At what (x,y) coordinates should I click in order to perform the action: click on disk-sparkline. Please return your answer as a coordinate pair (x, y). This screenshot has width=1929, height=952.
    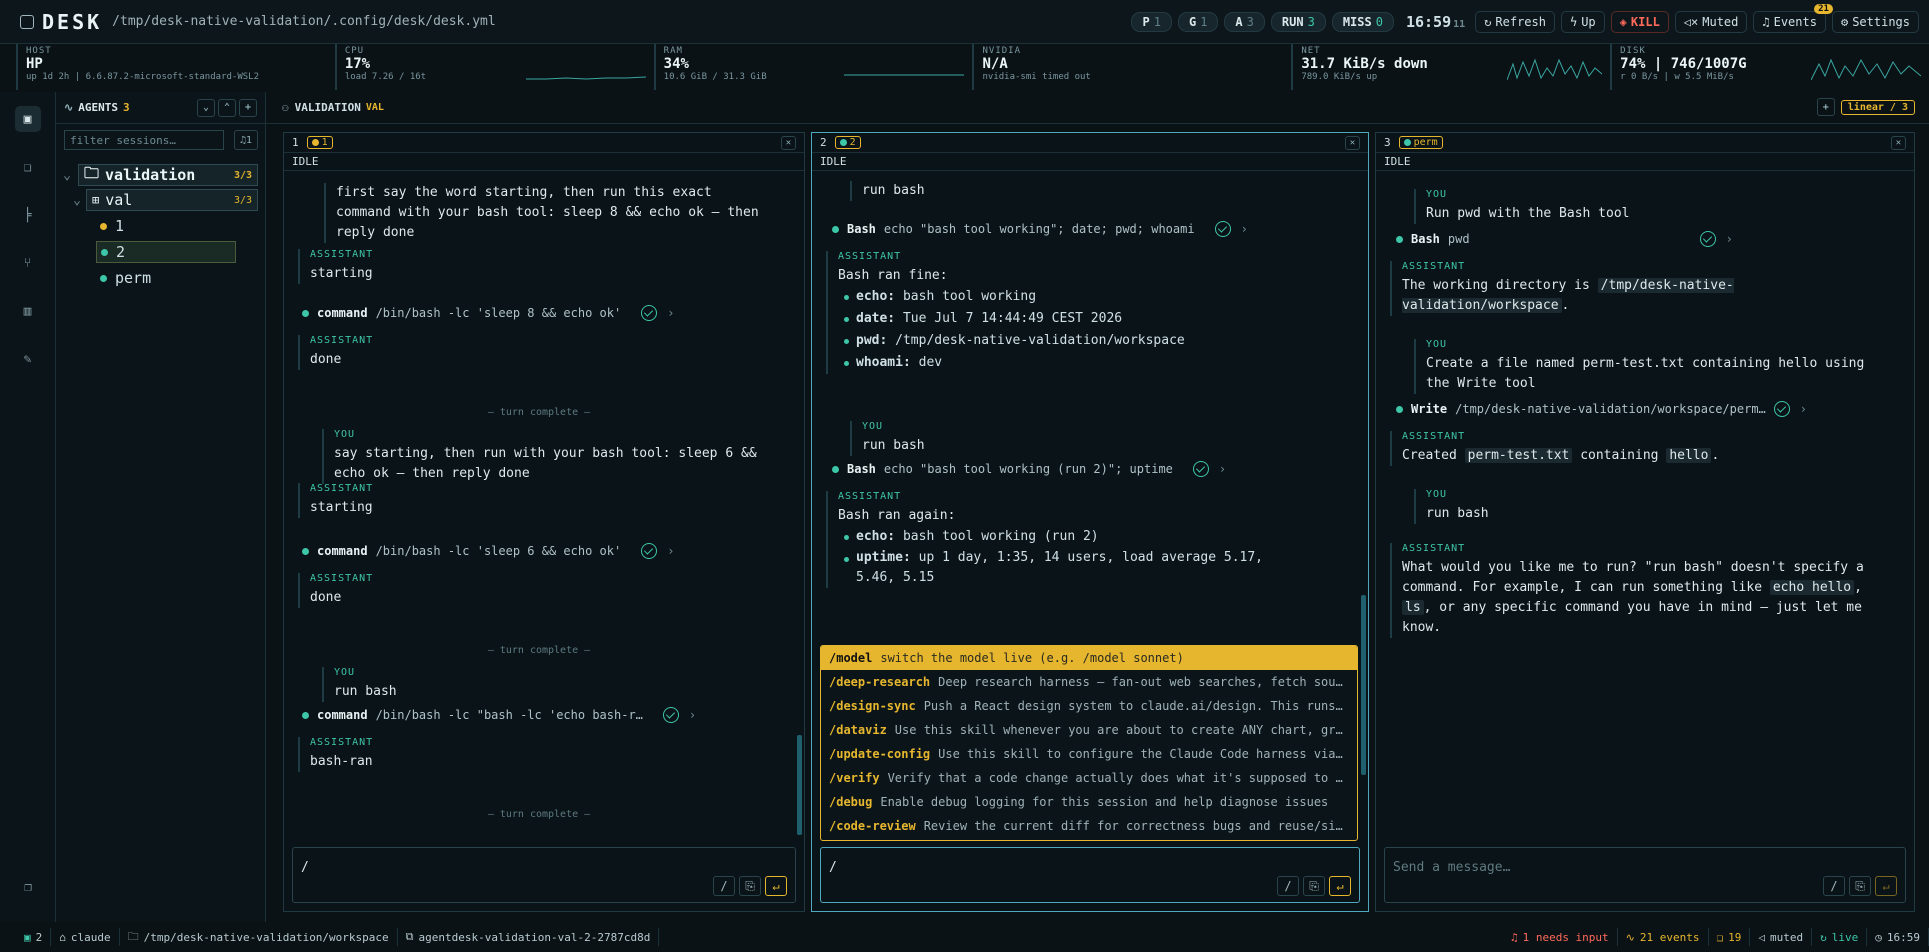
    Looking at the image, I should click on (1865, 69).